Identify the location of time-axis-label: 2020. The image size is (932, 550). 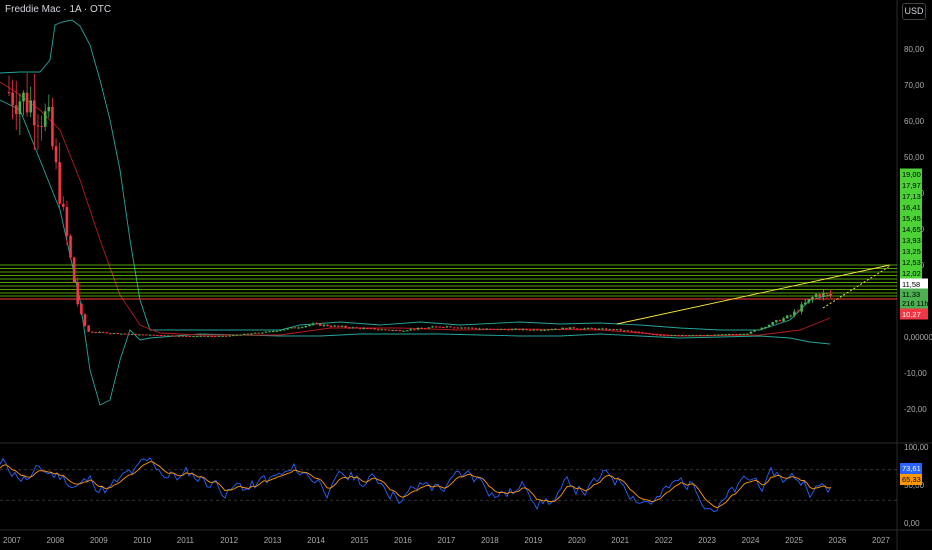
(577, 540).